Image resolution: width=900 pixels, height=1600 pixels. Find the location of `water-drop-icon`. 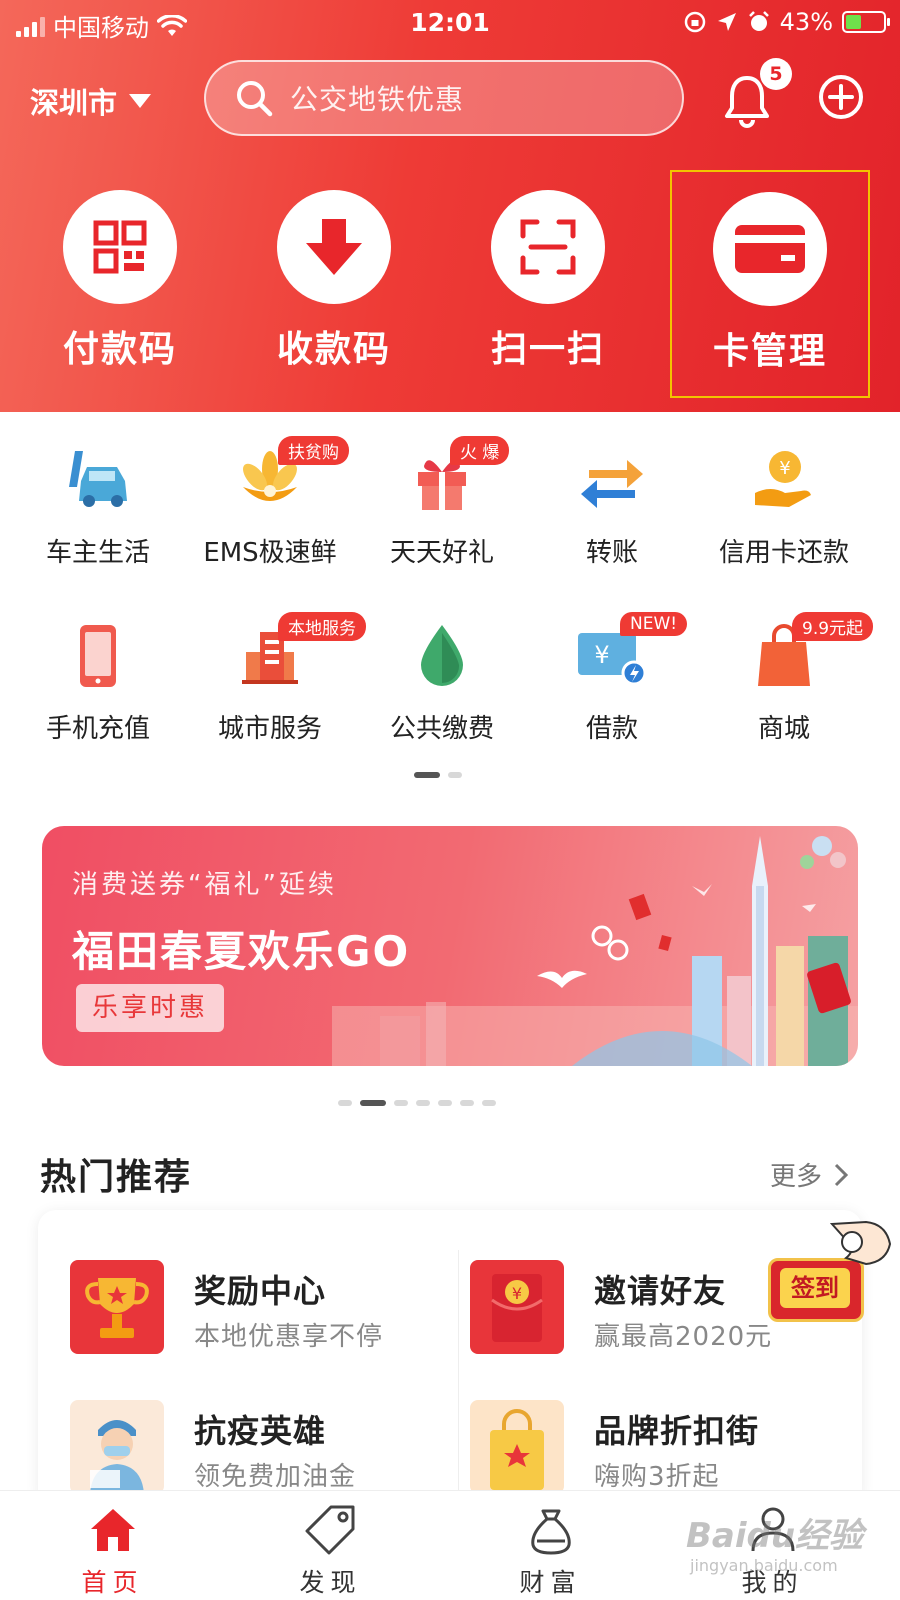

water-drop-icon is located at coordinates (442, 655).